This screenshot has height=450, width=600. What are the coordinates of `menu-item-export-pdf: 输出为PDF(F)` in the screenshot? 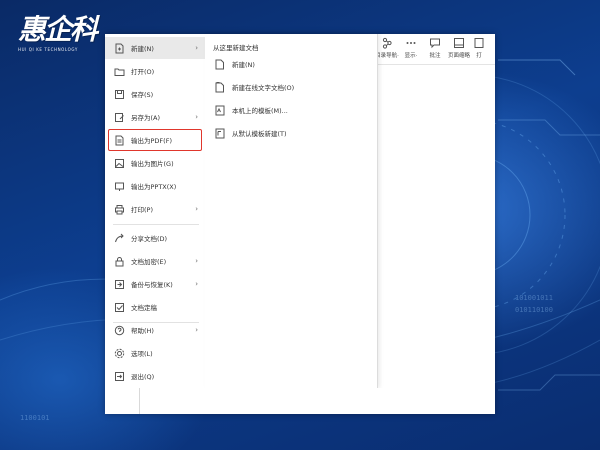 It's located at (155, 140).